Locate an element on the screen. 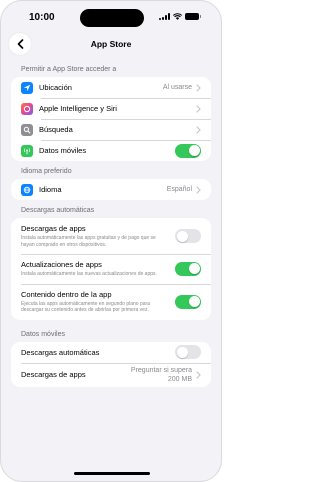 The image size is (320, 482). mobile-data-toggle is located at coordinates (188, 150).